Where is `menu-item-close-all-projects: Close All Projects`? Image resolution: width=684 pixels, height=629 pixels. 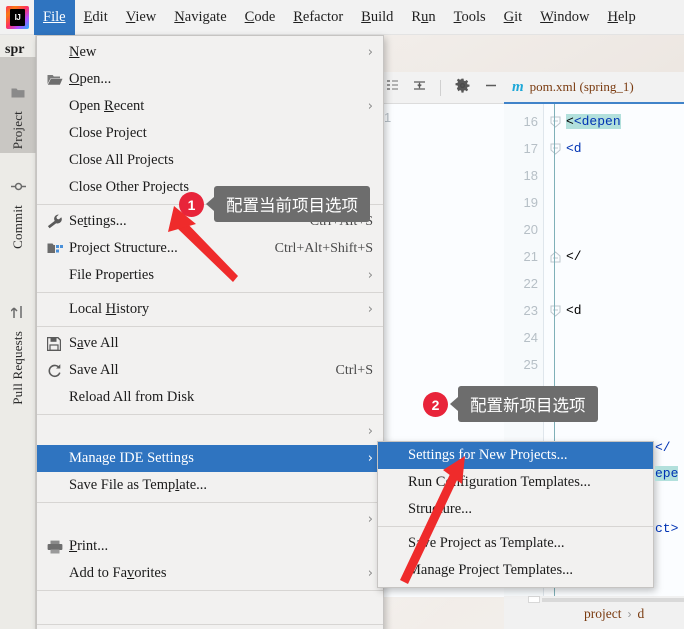
menu-item-close-all-projects: Close All Projects is located at coordinates (210, 160).